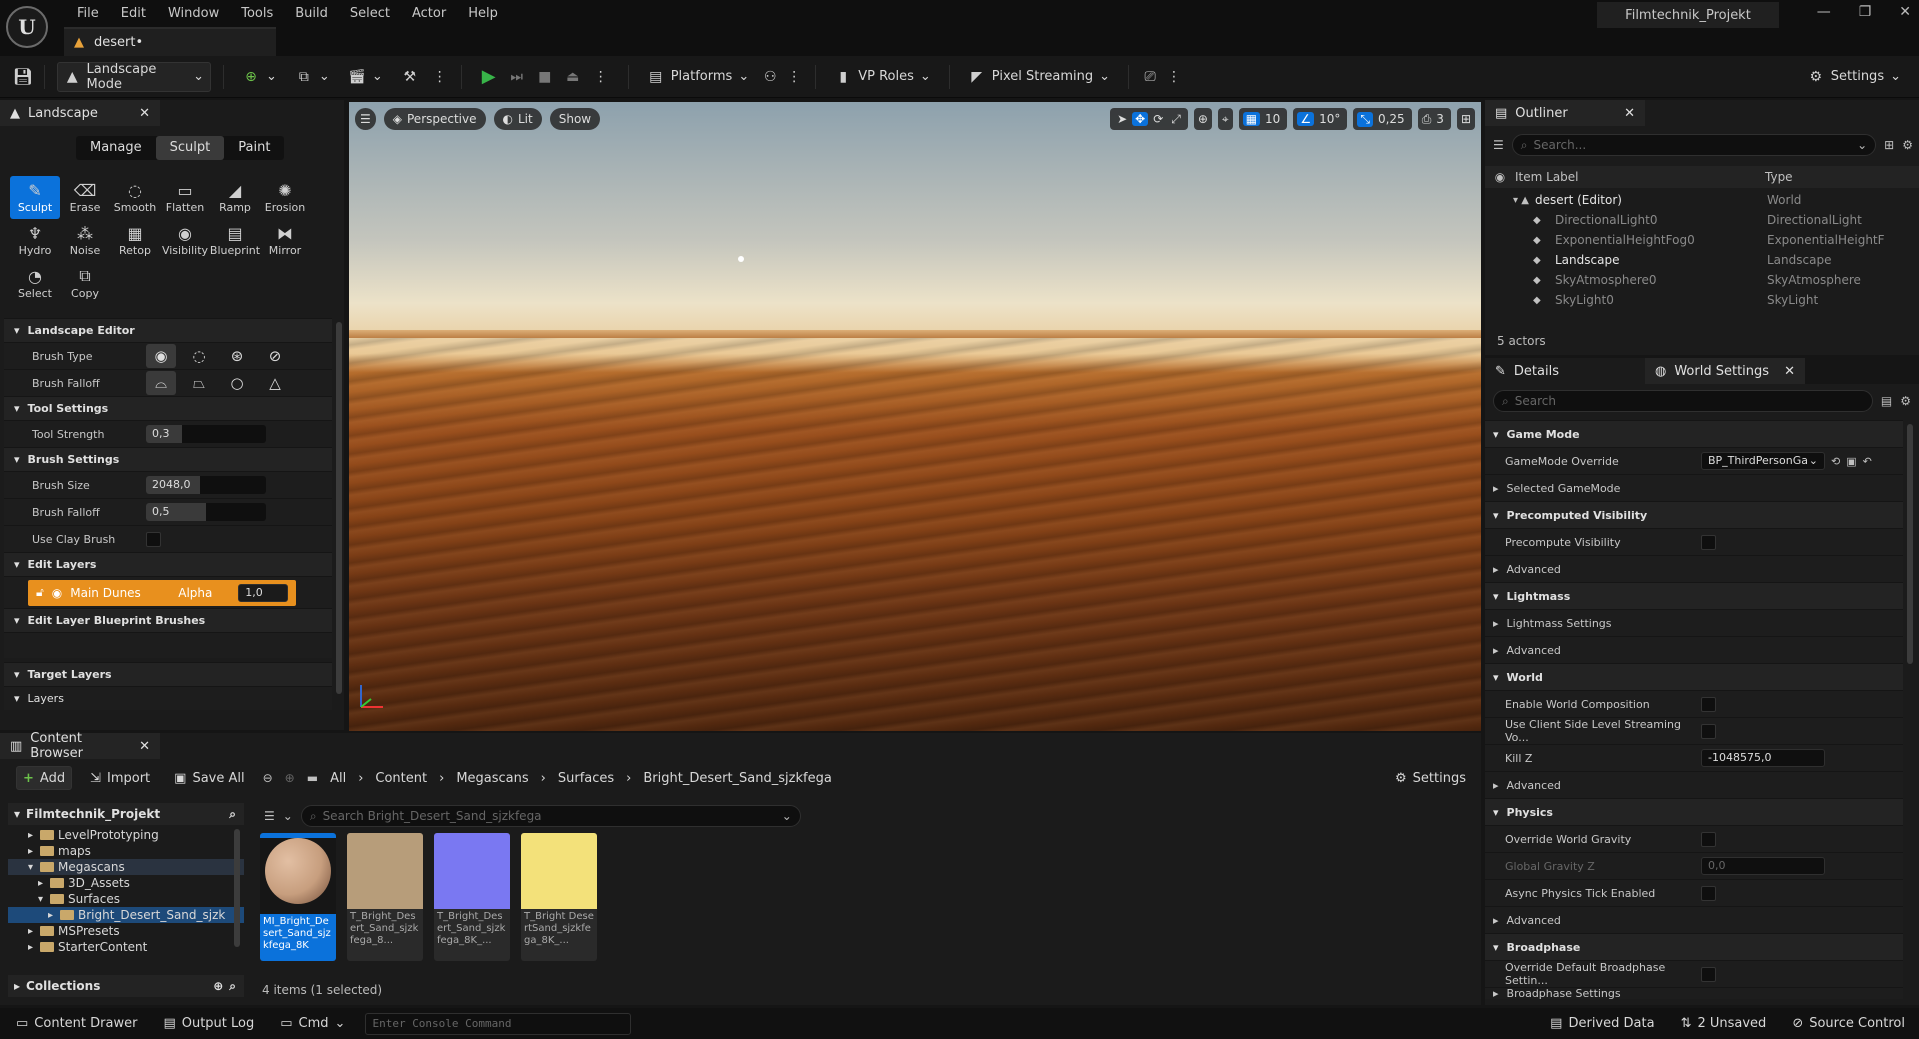 The height and width of the screenshot is (1039, 1919). Describe the element at coordinates (23, 76) in the screenshot. I see `save-icon: 💾︎` at that location.